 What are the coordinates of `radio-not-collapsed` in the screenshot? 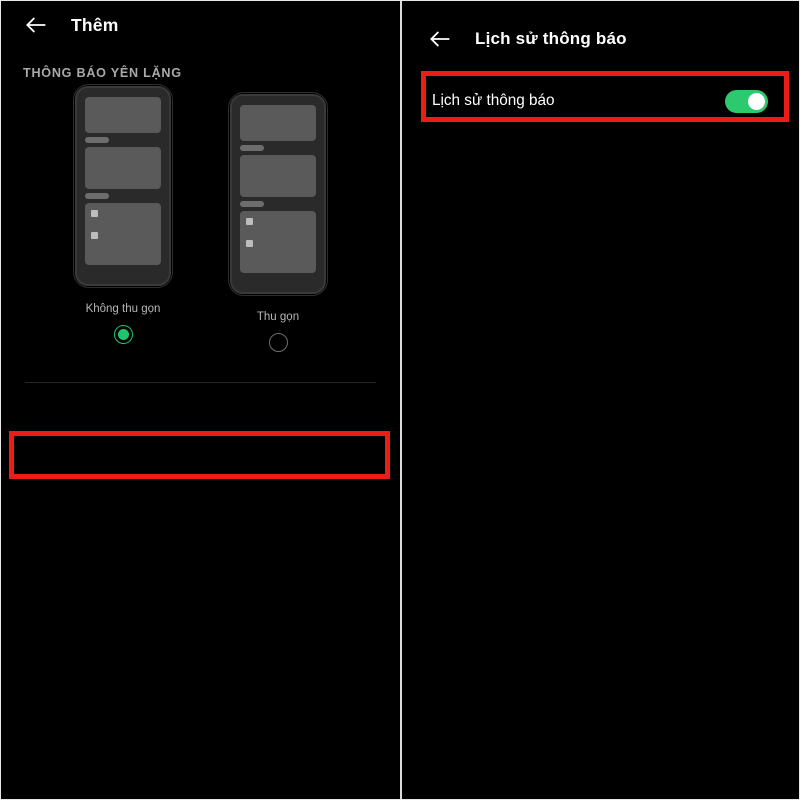 It's located at (123, 334).